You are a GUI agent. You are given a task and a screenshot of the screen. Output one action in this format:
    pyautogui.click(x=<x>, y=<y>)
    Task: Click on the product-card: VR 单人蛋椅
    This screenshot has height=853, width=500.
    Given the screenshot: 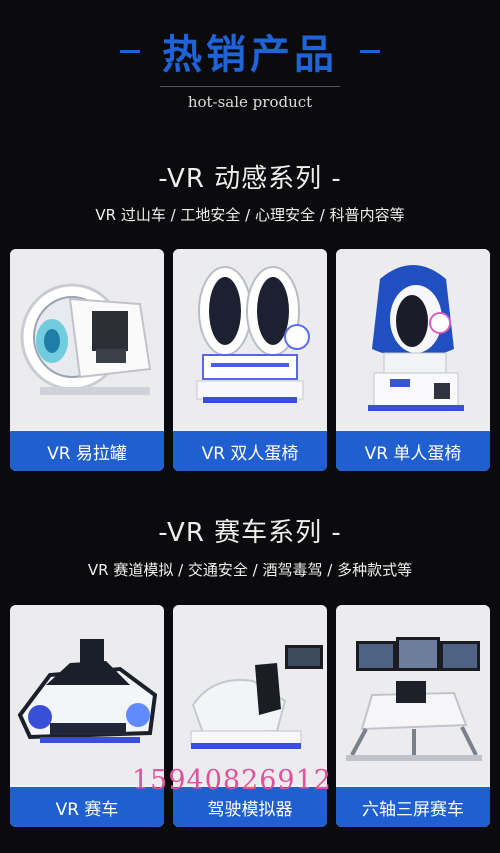 What is the action you would take?
    pyautogui.click(x=413, y=360)
    